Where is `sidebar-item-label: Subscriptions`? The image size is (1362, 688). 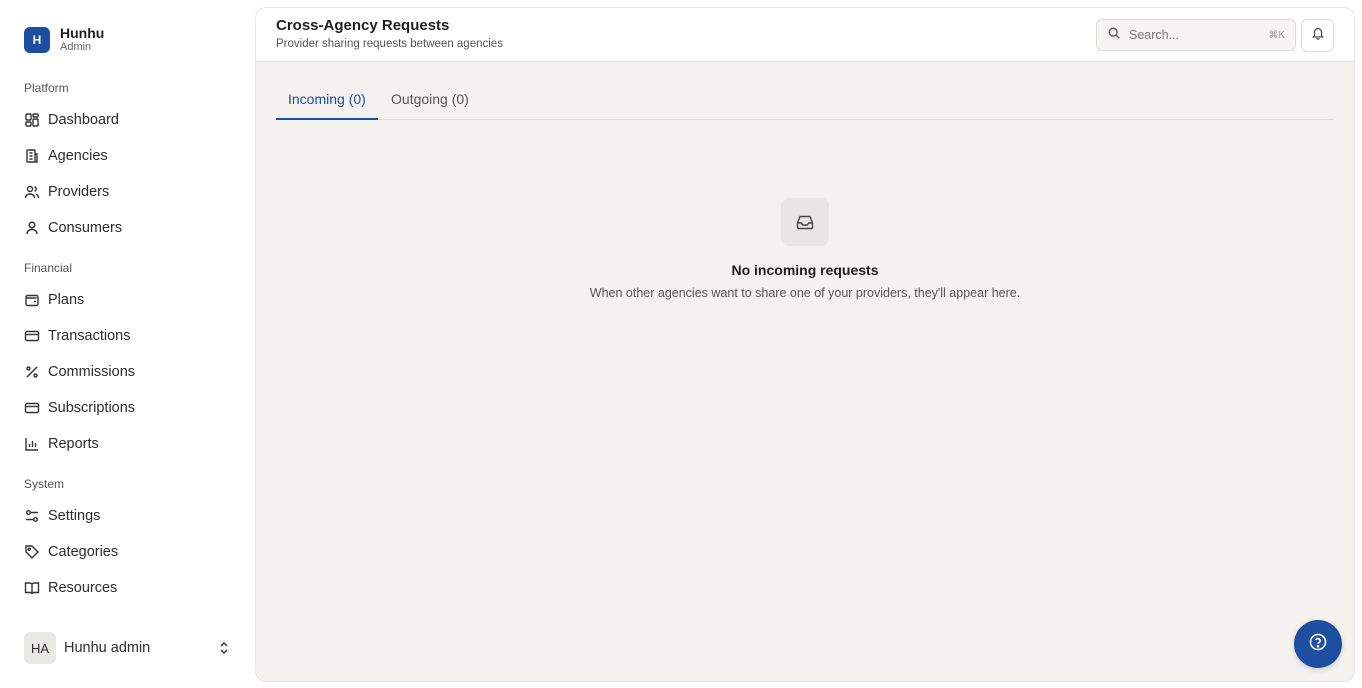
sidebar-item-label: Subscriptions is located at coordinates (92, 408).